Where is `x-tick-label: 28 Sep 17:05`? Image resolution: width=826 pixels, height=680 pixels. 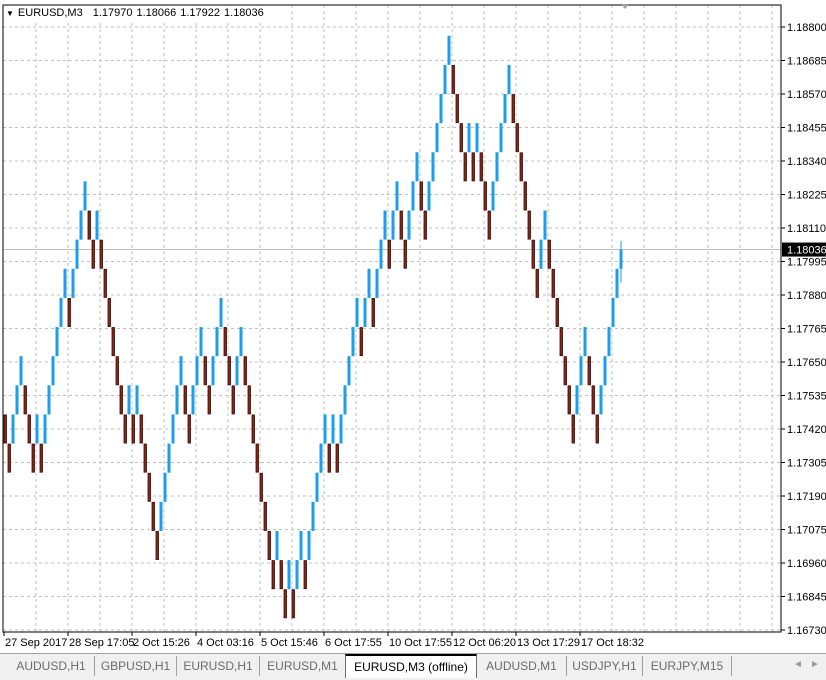 x-tick-label: 28 Sep 17:05 is located at coordinates (101, 643).